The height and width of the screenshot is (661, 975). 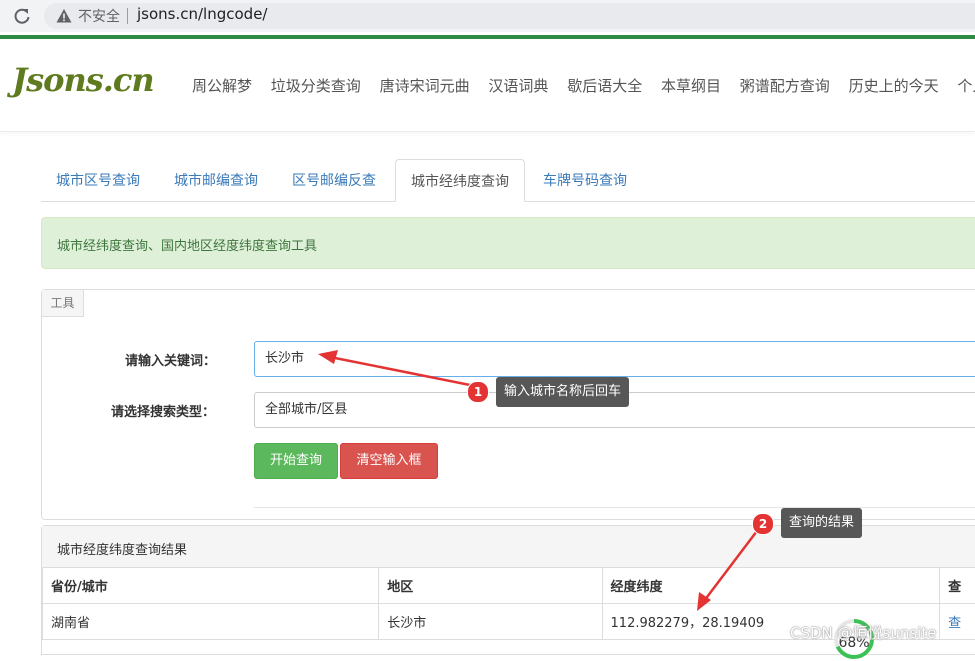 What do you see at coordinates (316, 86) in the screenshot?
I see `nav-item: 垃圾分类查询` at bounding box center [316, 86].